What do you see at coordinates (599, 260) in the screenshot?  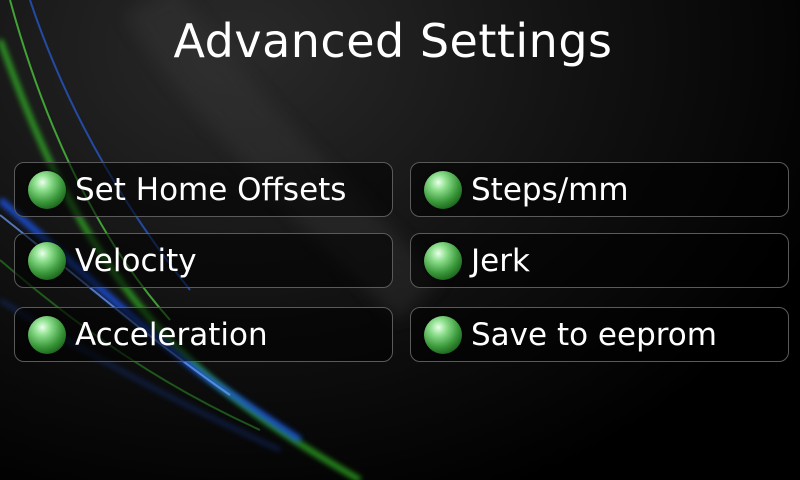 I see `jerk-button: Jerk` at bounding box center [599, 260].